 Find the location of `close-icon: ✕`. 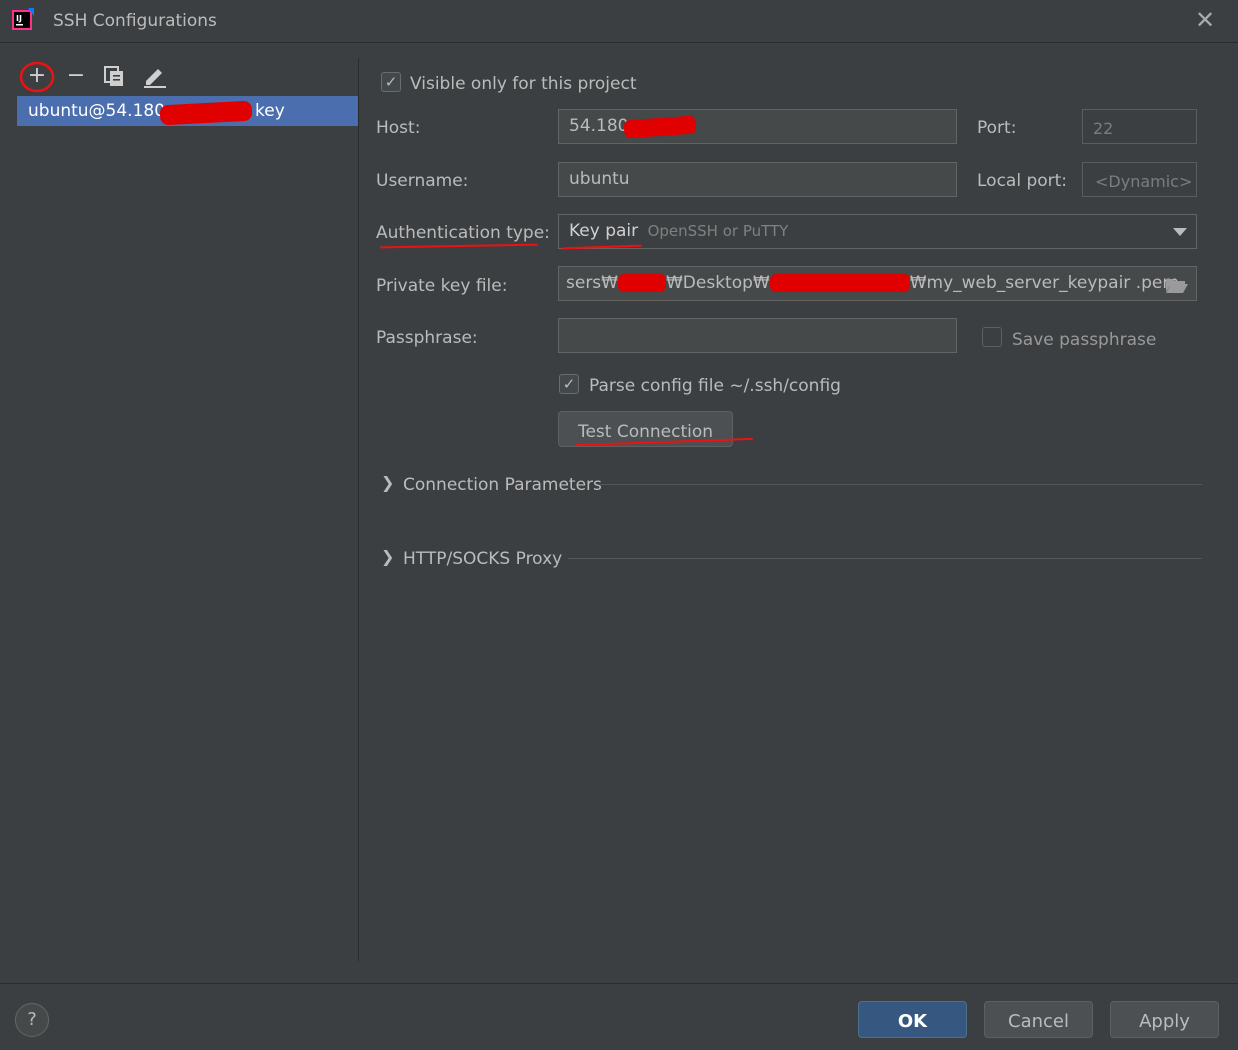

close-icon: ✕ is located at coordinates (1205, 20).